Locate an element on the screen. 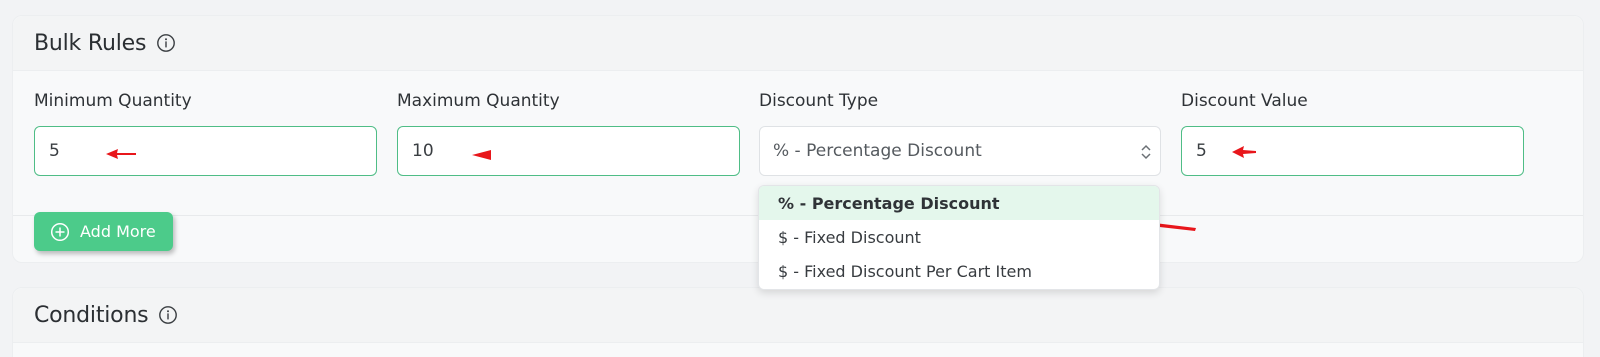 This screenshot has width=1600, height=357. dropdown-option: % - Percentage Discount is located at coordinates (959, 203).